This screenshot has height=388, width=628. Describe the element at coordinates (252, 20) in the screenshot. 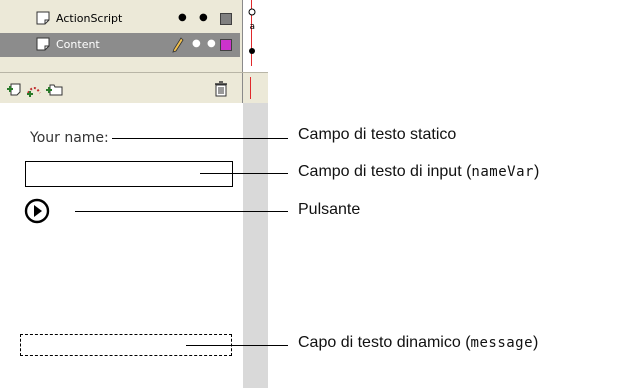

I see `keyframe-icon: a` at that location.